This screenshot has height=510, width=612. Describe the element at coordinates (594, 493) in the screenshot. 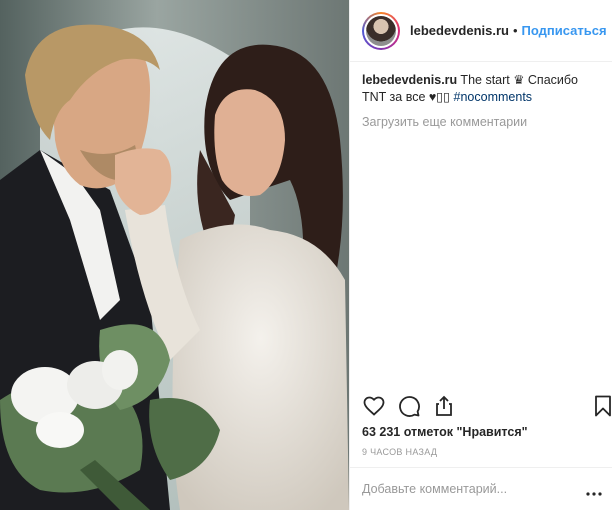

I see `more-dots-icon` at that location.